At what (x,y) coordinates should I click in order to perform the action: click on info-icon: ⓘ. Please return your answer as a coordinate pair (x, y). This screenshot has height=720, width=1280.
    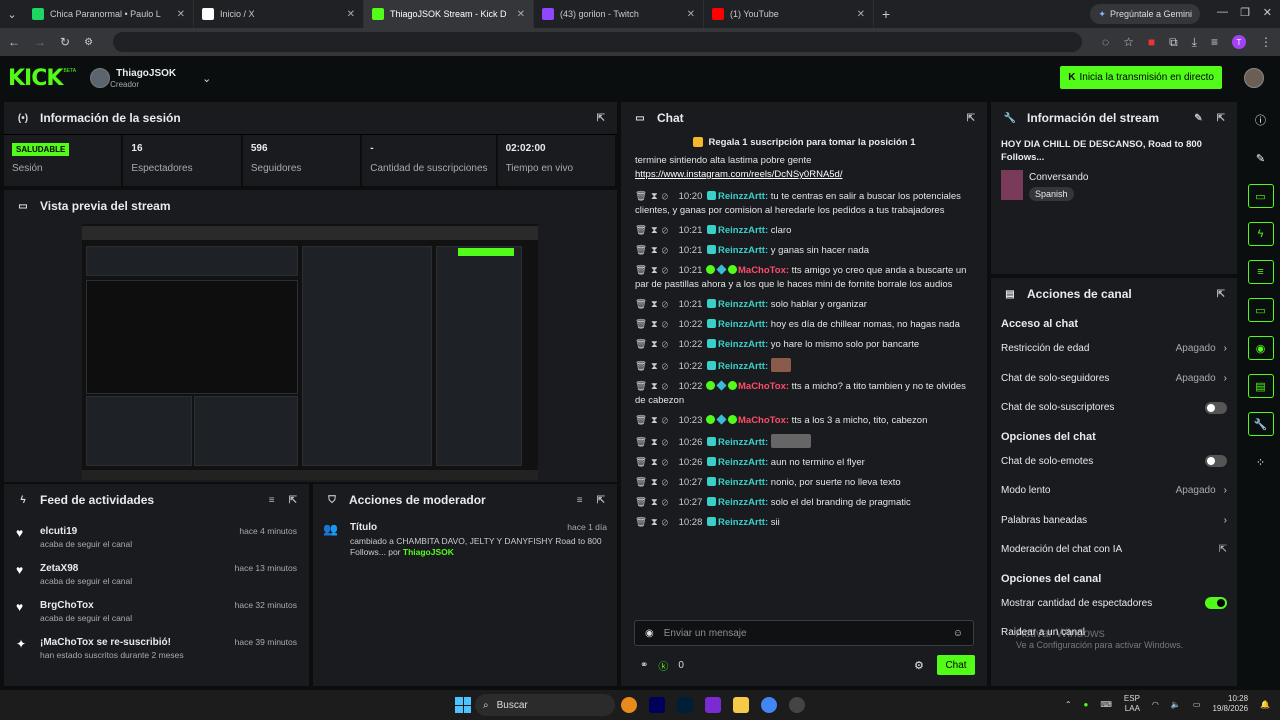
    Looking at the image, I should click on (1261, 120).